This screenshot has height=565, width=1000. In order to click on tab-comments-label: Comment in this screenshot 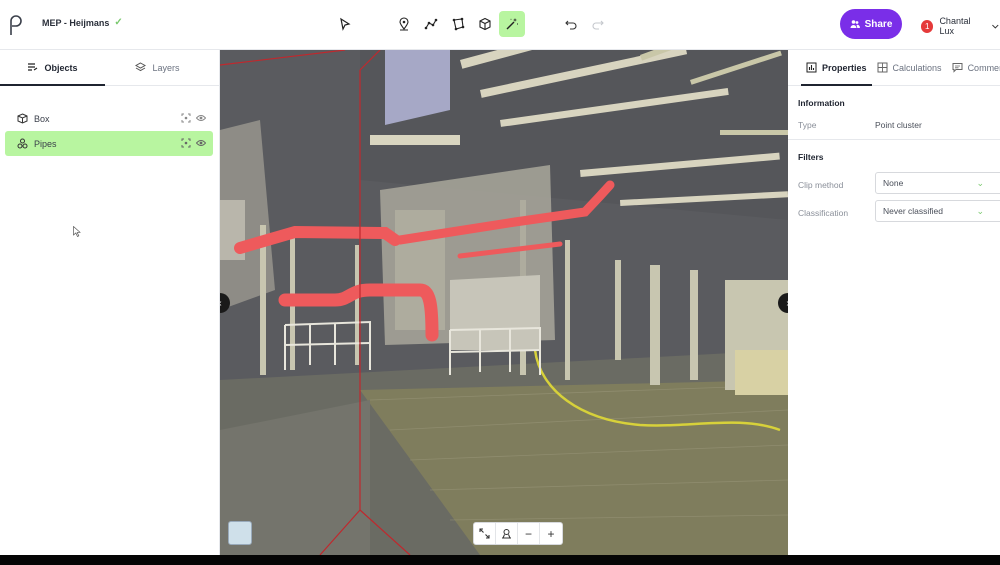, I will do `click(983, 67)`.